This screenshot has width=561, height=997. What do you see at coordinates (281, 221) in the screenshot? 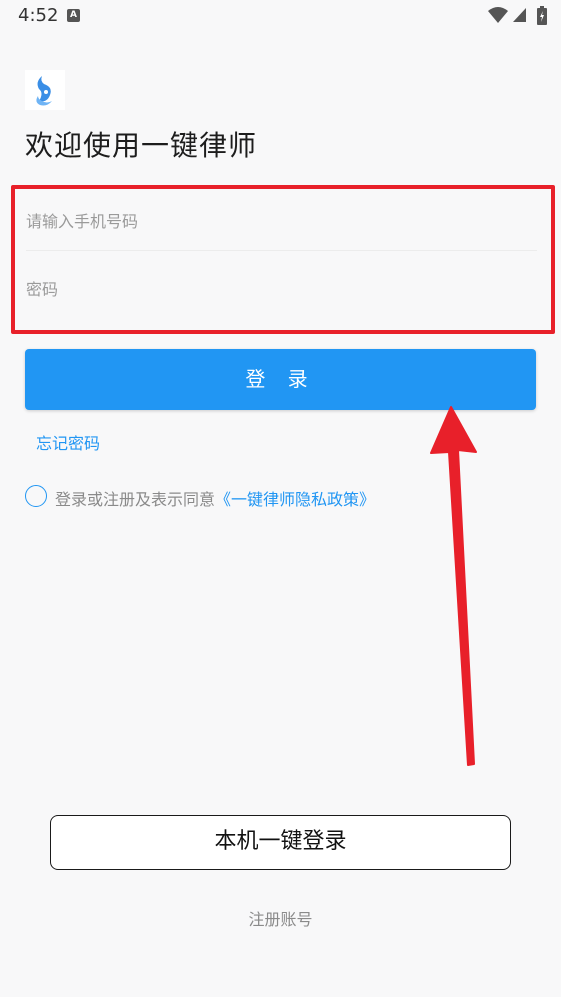
I see `phone-input` at bounding box center [281, 221].